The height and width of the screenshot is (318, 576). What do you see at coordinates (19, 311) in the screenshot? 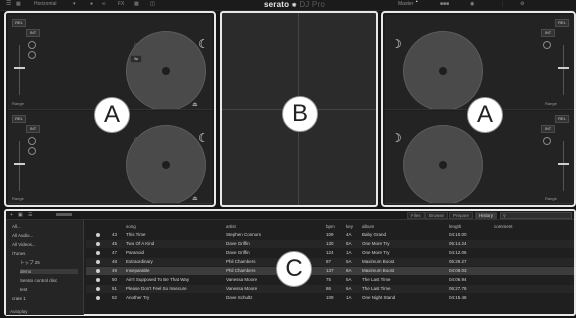
I see `autoplay-button: Autoplay` at bounding box center [19, 311].